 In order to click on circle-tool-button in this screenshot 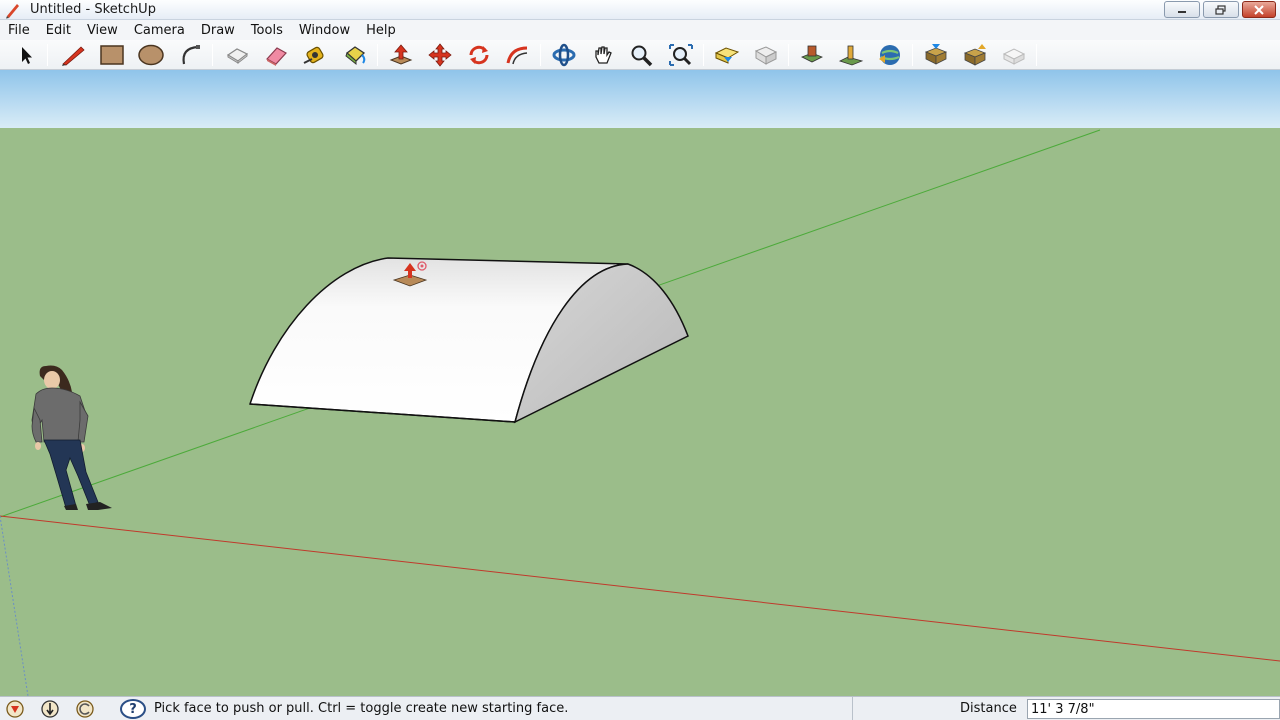, I will do `click(151, 55)`.